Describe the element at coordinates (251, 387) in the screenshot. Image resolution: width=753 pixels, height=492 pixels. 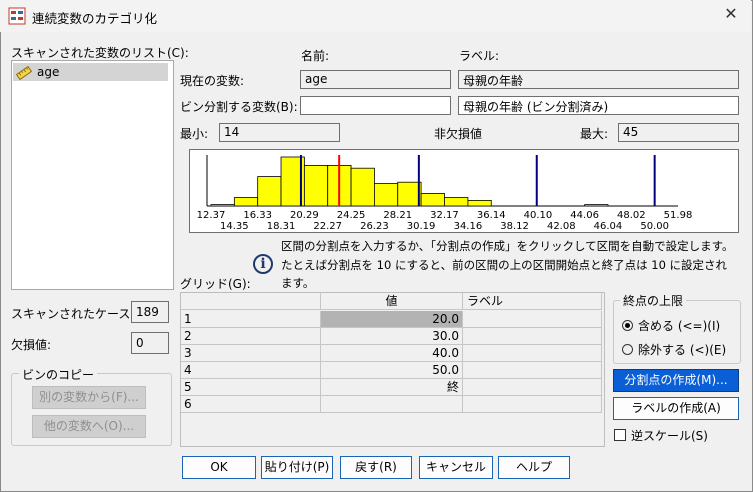
I see `grid-row-number: 5` at that location.